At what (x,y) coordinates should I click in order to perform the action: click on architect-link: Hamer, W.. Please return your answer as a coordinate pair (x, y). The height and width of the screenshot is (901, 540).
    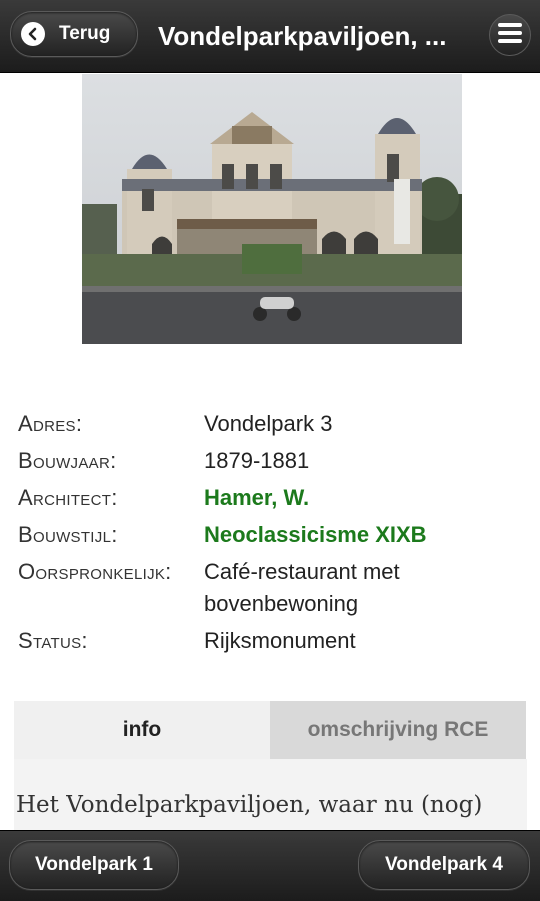
    Looking at the image, I should click on (364, 498).